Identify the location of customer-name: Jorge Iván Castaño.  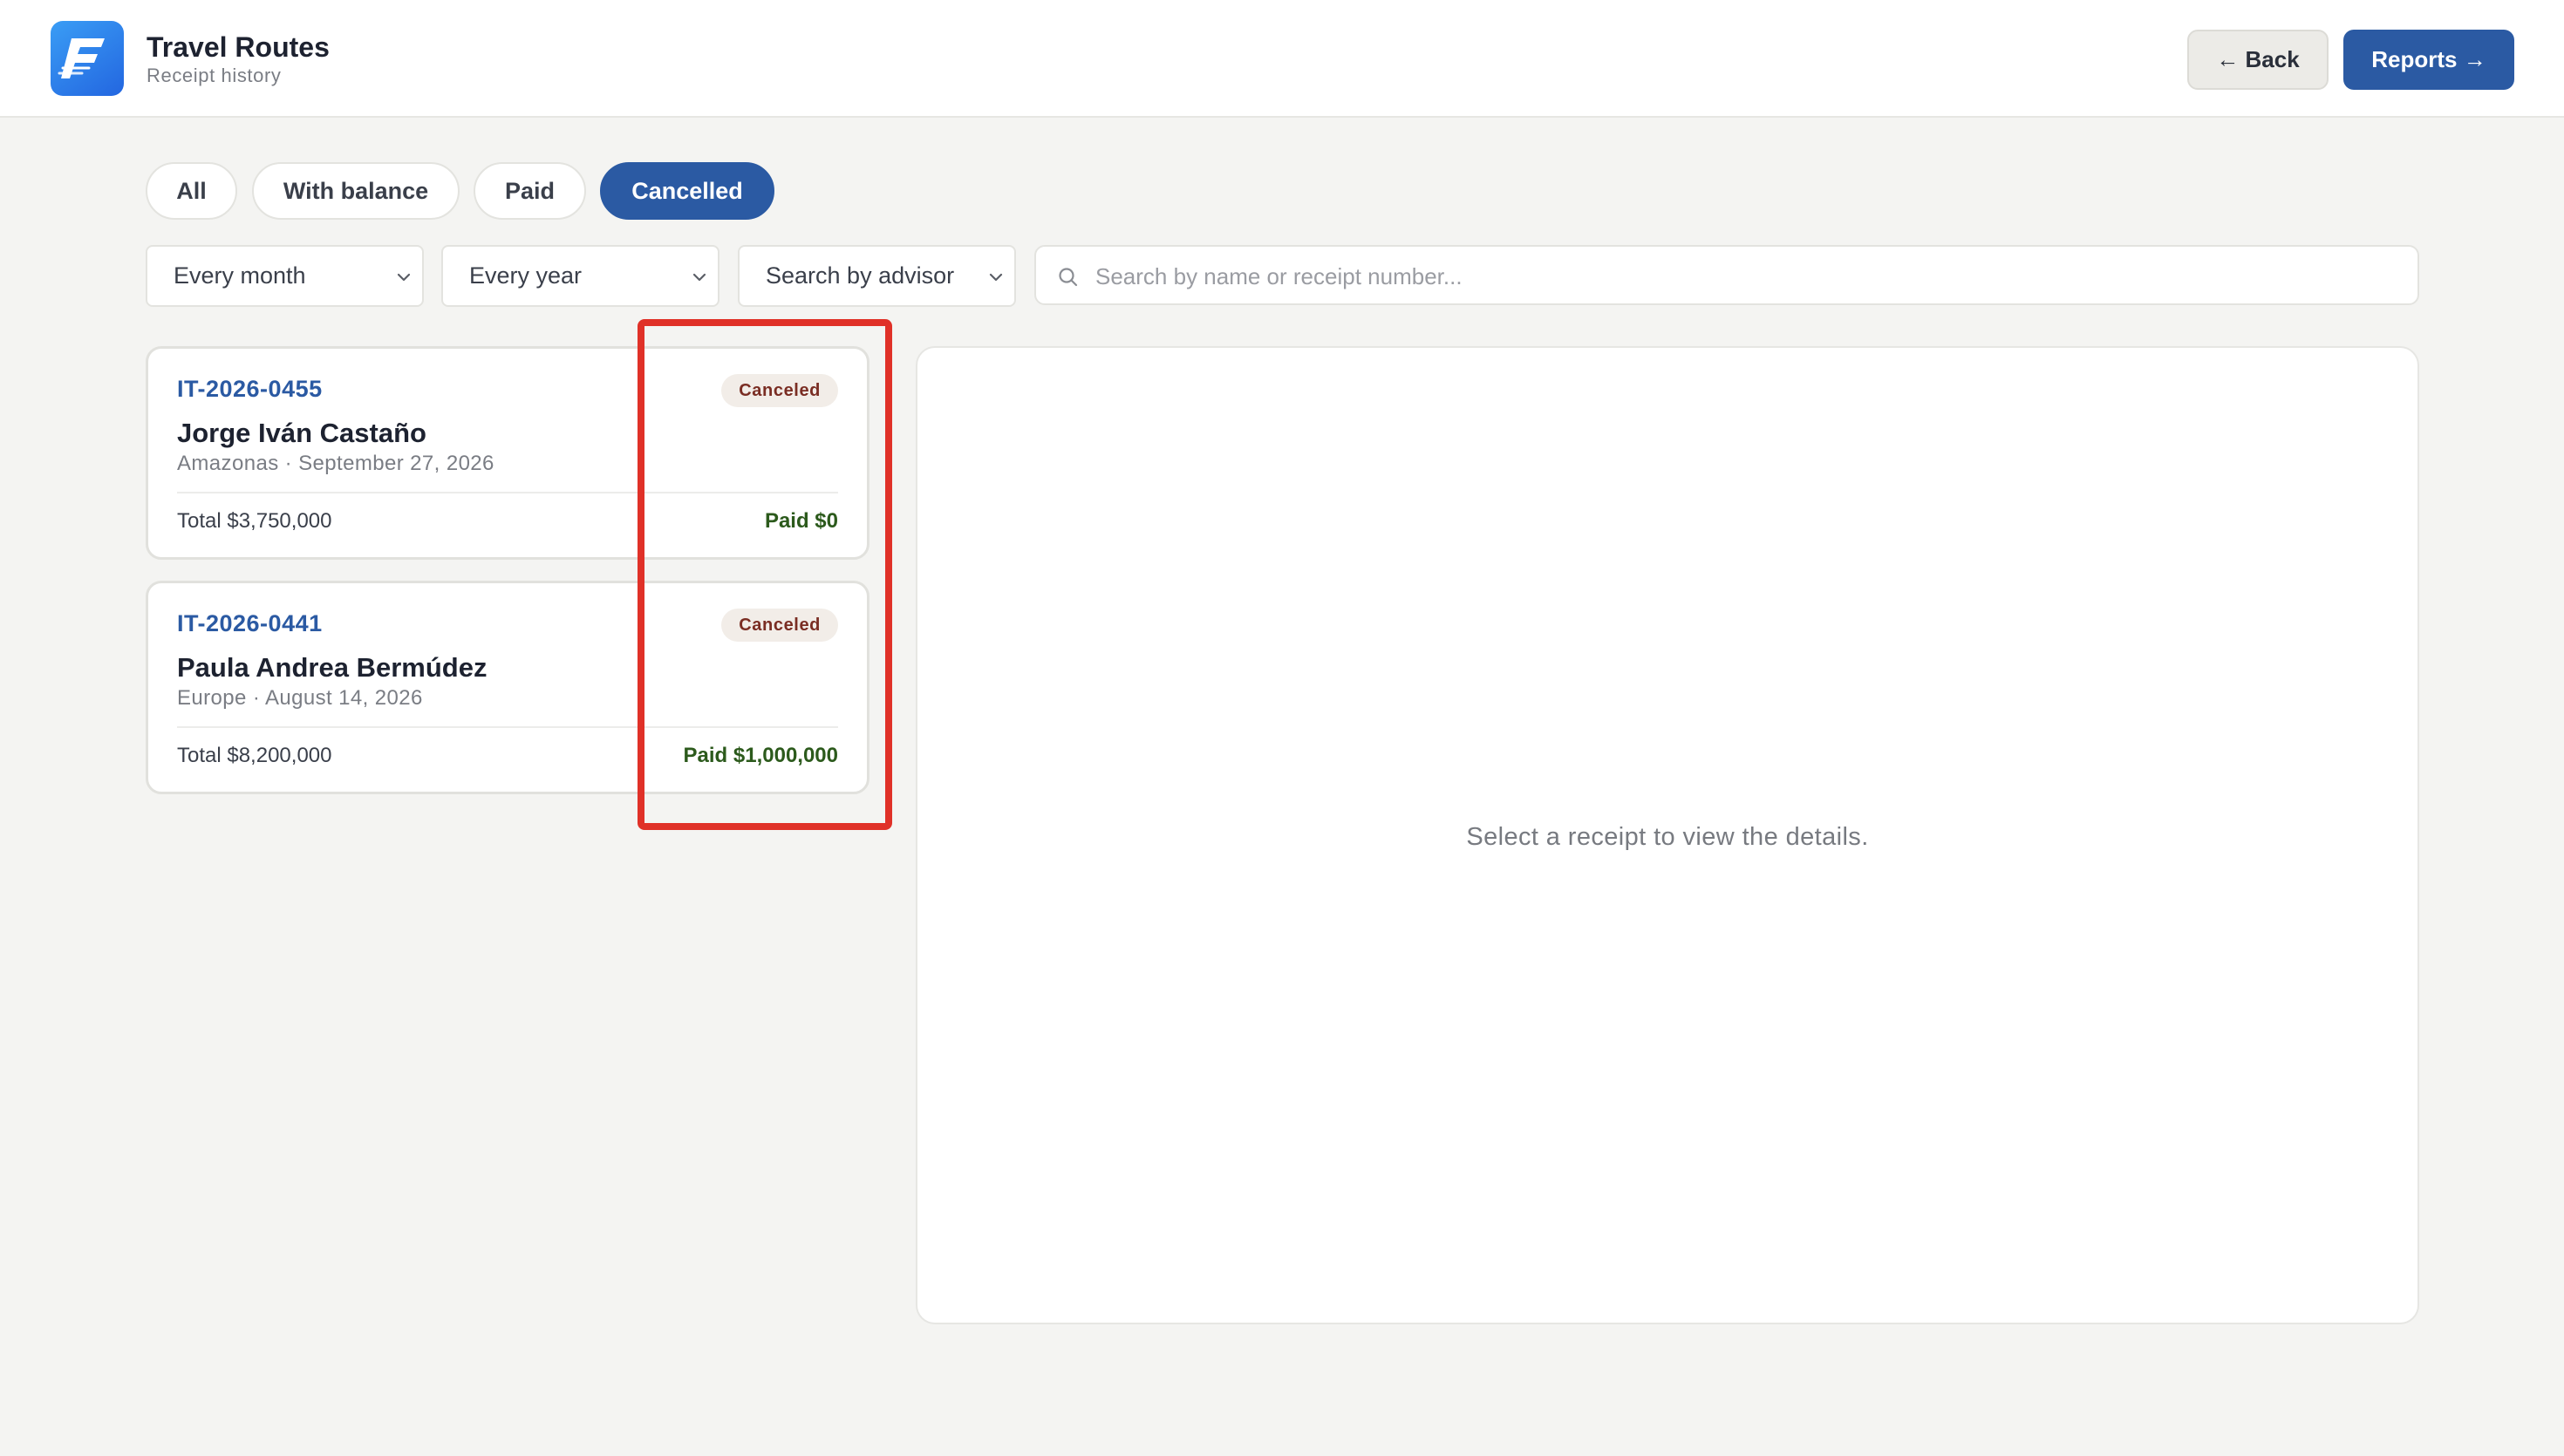
(301, 433).